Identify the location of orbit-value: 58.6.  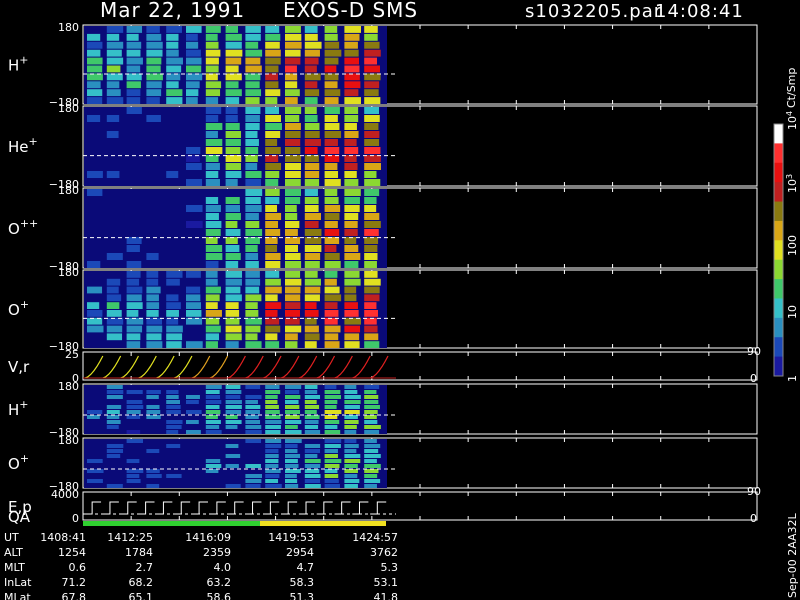
(219, 595).